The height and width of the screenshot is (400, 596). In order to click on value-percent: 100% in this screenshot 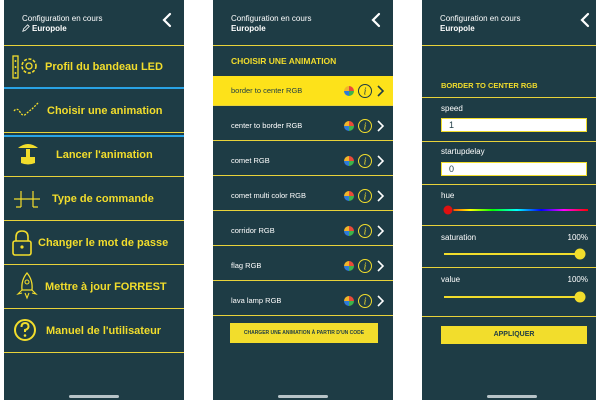, I will do `click(577, 279)`.